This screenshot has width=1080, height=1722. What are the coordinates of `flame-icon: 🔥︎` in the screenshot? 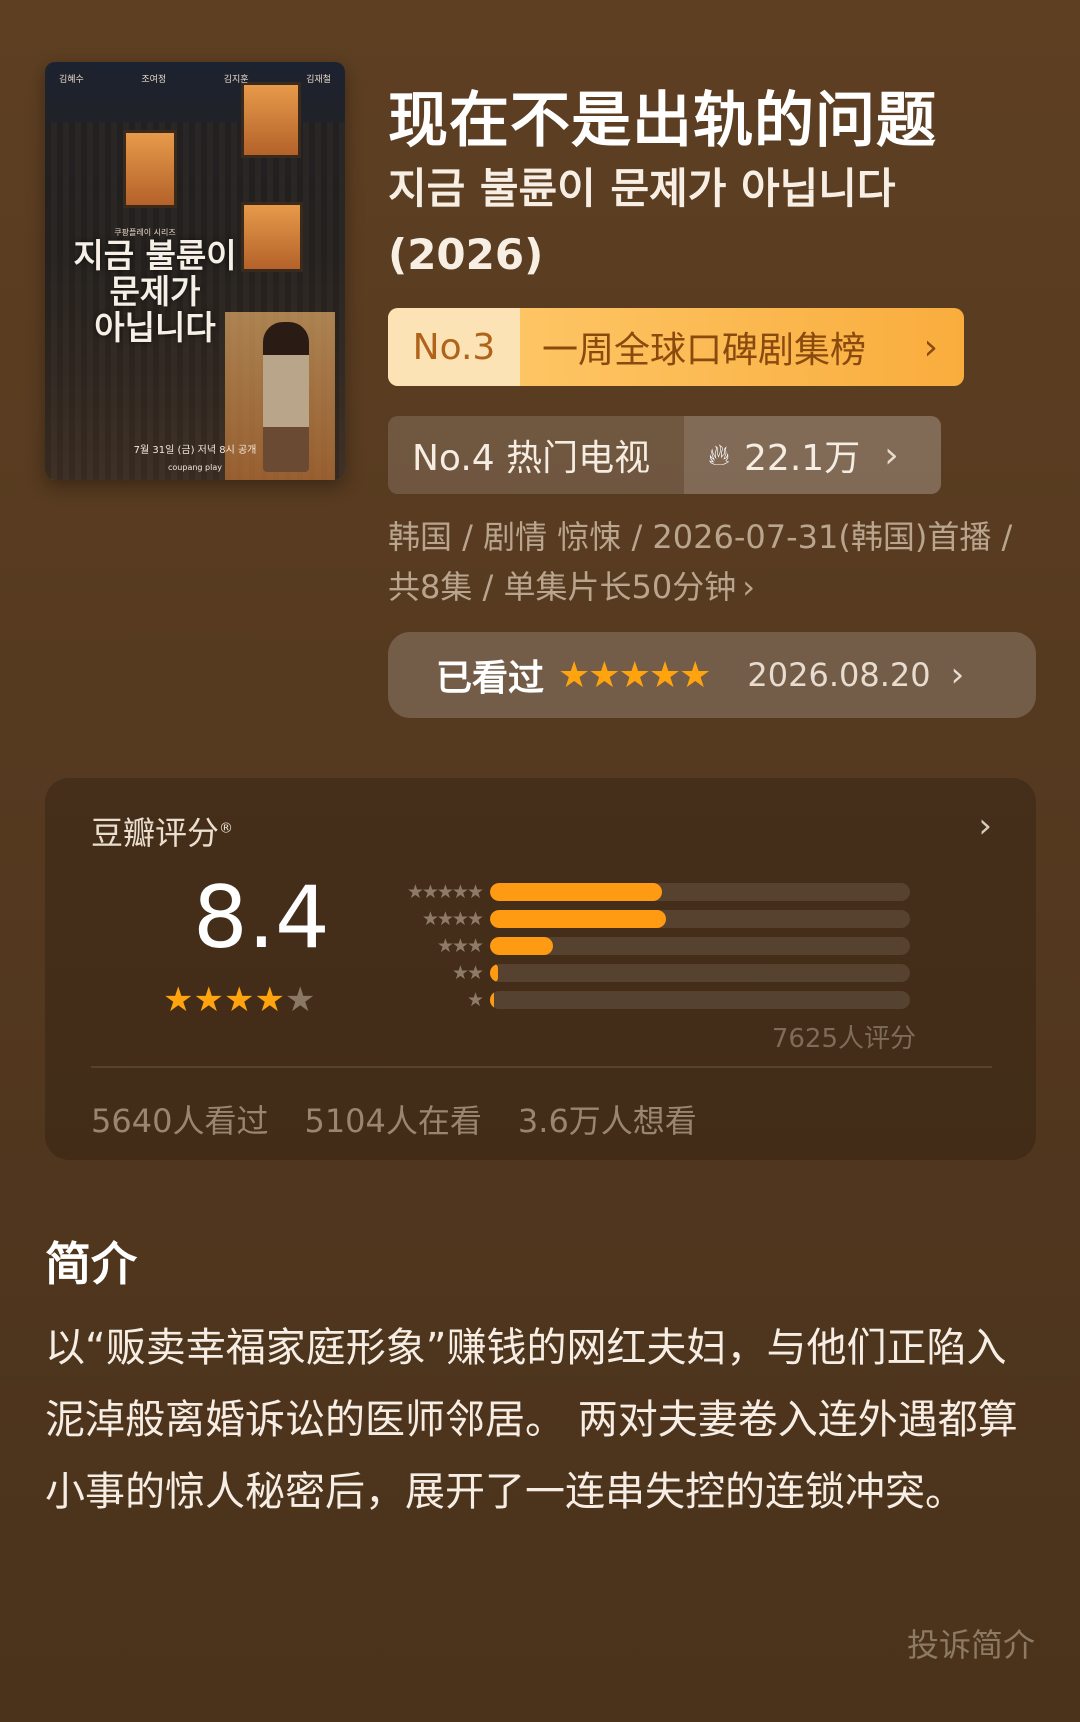 It's located at (719, 455).